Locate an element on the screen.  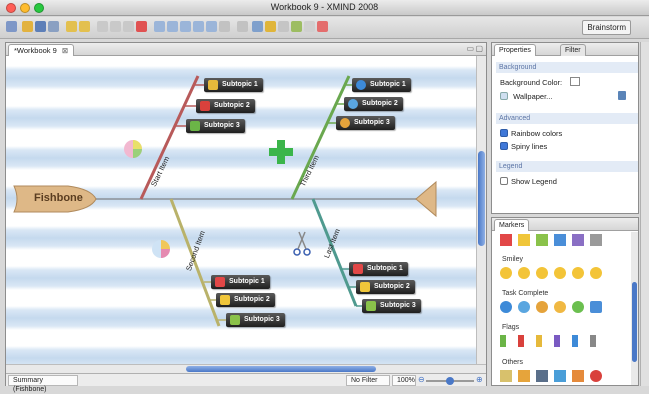
tab-workbook: *Workbook 9 ⊠ is located at coordinates (41, 50).